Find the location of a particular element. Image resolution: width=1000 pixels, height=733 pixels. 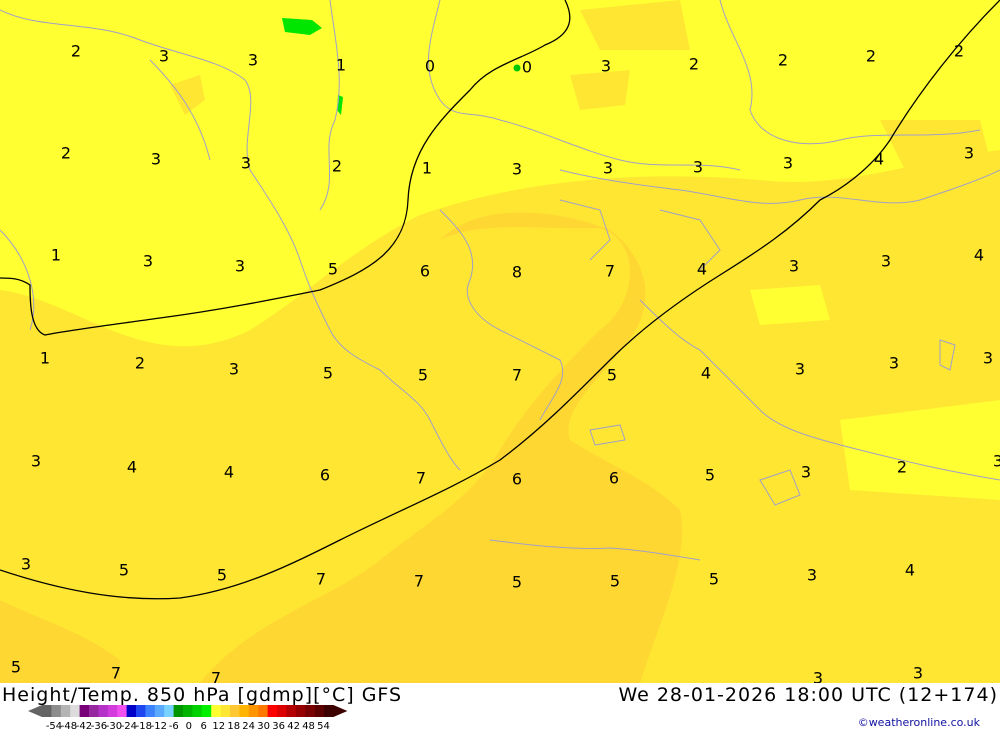

map-datetime: We 28-01-2026 18:00 UTC (12+174) is located at coordinates (808, 695).